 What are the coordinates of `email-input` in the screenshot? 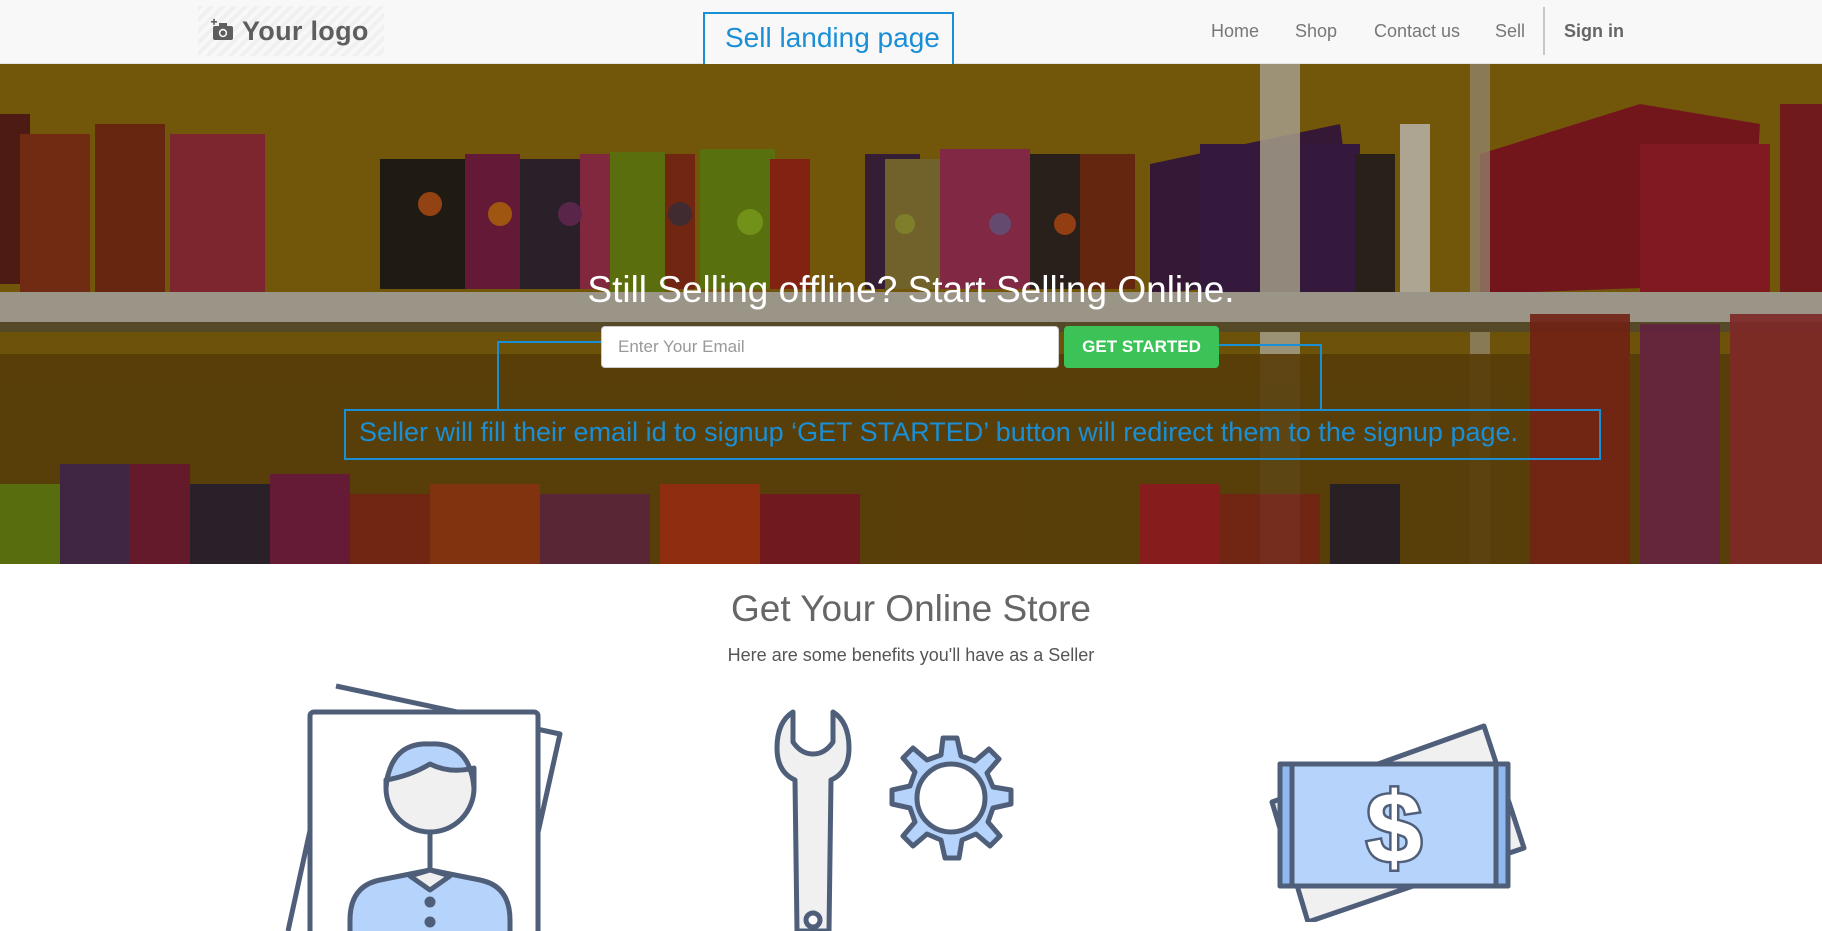 It's located at (830, 347).